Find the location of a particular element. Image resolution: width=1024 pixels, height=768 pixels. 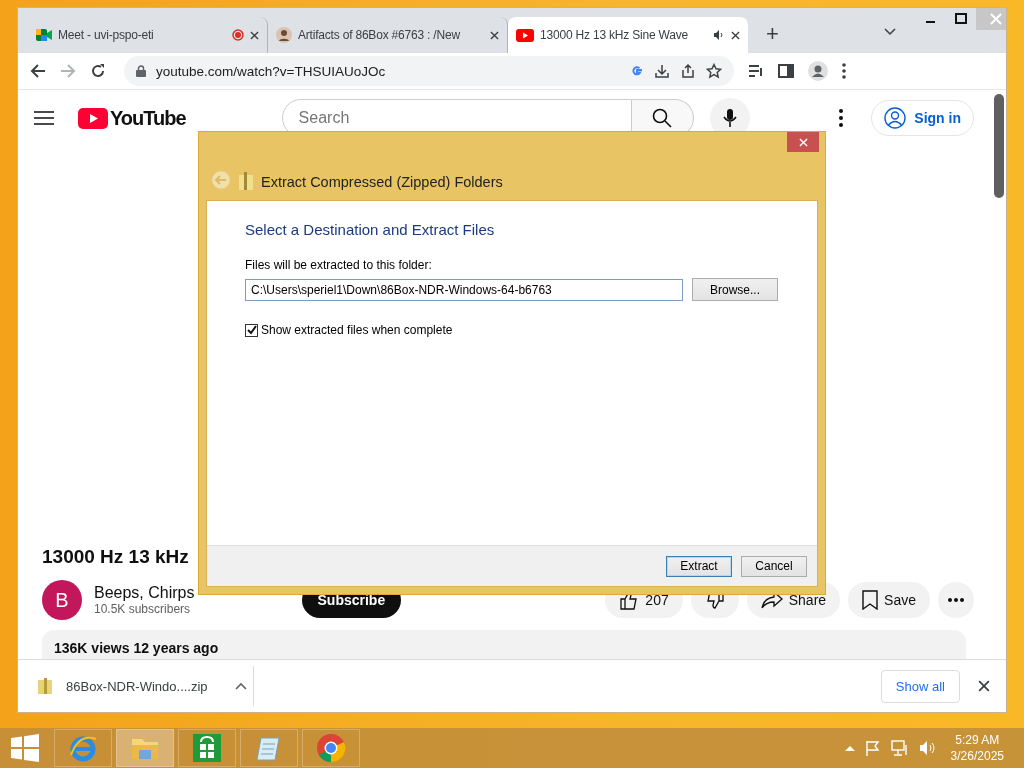

chrome-icon is located at coordinates (331, 748).